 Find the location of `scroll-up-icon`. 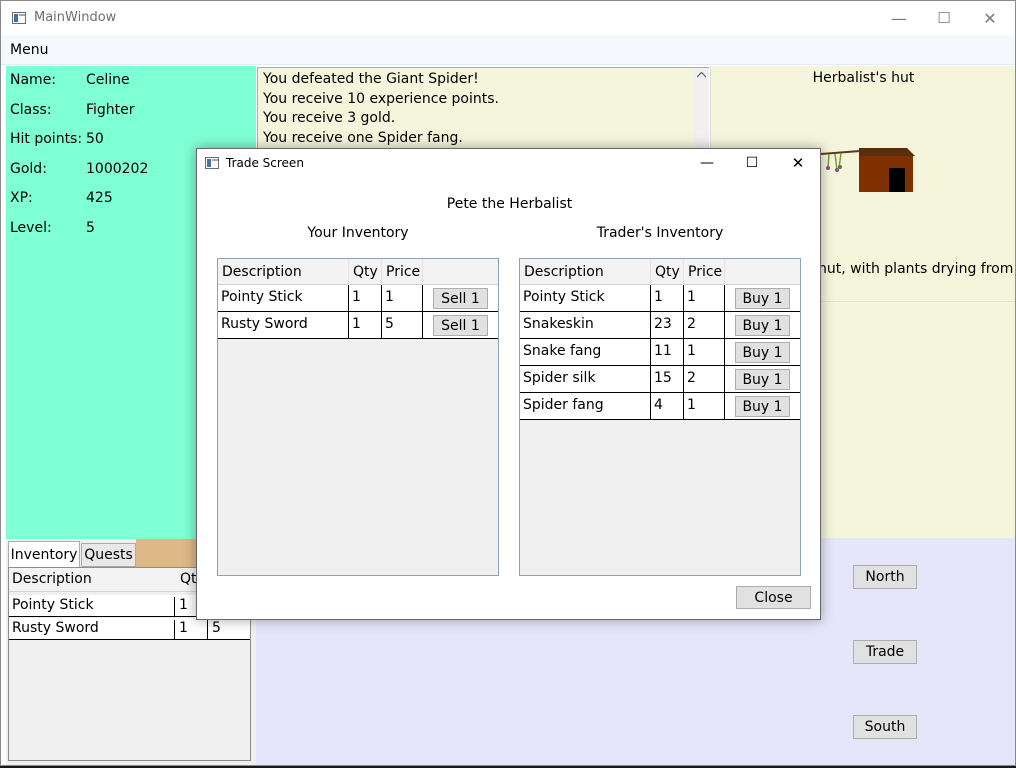

scroll-up-icon is located at coordinates (701, 75).